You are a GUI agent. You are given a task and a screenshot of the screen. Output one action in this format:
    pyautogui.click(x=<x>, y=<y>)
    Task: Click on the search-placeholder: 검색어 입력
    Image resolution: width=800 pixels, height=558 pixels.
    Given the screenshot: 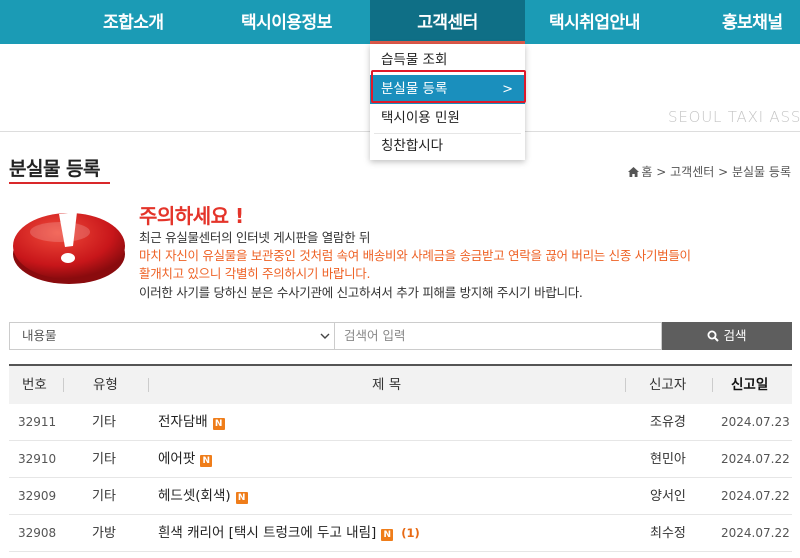 What is the action you would take?
    pyautogui.click(x=375, y=335)
    